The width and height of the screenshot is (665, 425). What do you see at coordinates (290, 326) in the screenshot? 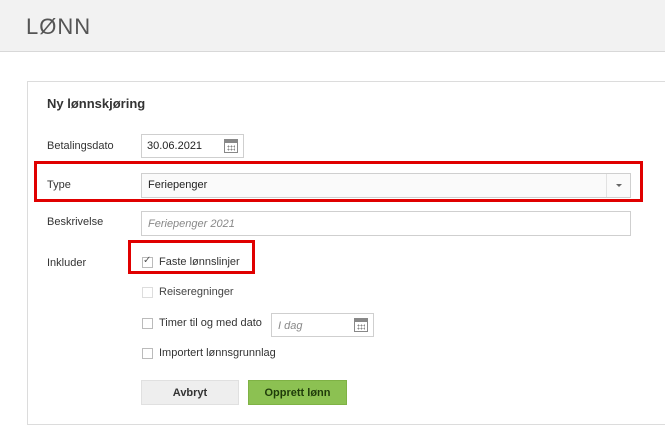
I see `hours-date-placeholder: I dag` at bounding box center [290, 326].